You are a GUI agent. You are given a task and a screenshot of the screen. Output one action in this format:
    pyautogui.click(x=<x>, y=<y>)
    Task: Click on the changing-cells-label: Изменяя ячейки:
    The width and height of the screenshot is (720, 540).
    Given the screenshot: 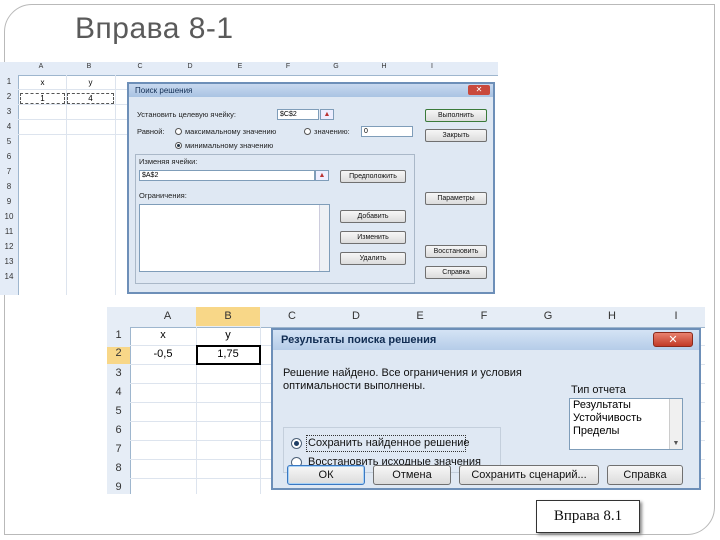 What is the action you would take?
    pyautogui.click(x=168, y=161)
    